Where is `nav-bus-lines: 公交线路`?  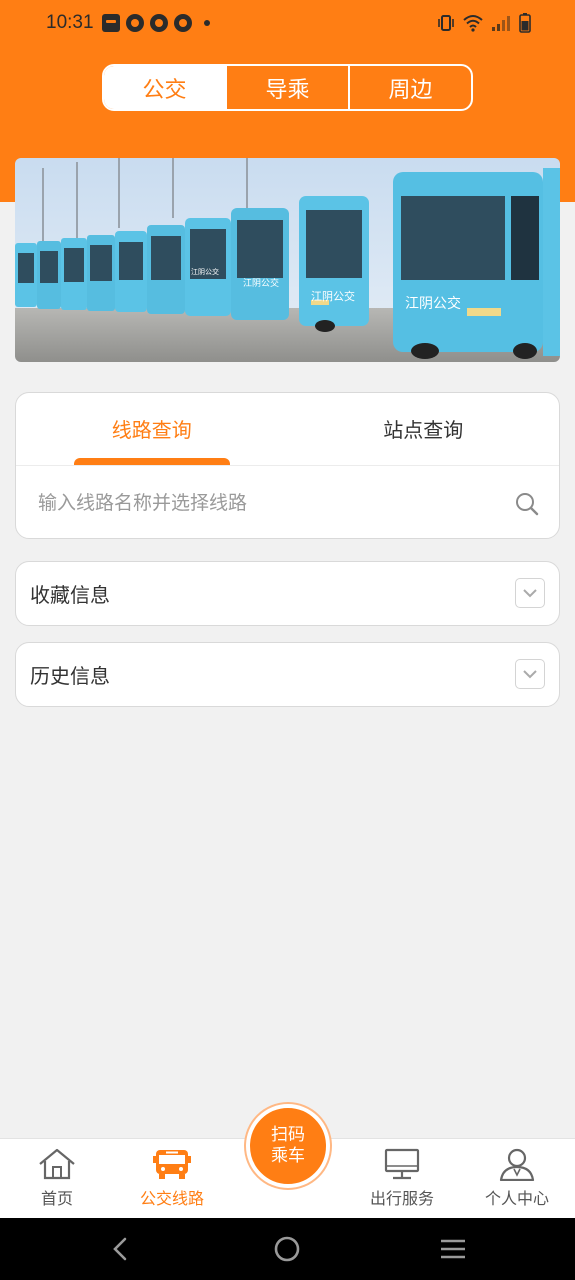
nav-bus-lines: 公交线路 is located at coordinates (172, 1179).